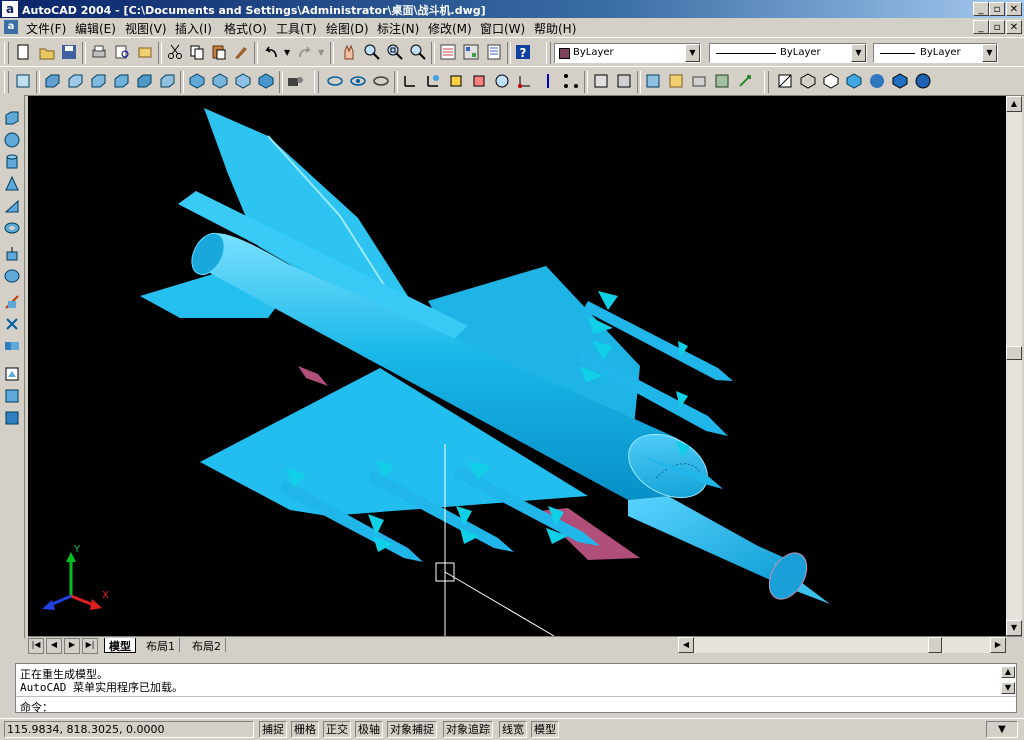 Image resolution: width=1024 pixels, height=740 pixels. I want to click on slice-icon, so click(12, 302).